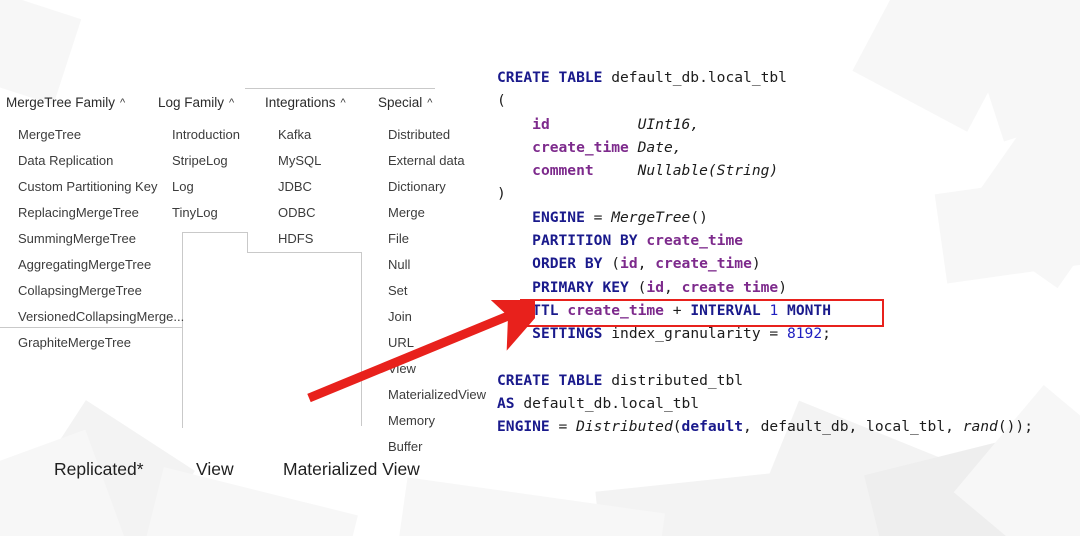 This screenshot has height=536, width=1080. What do you see at coordinates (247, 242) in the screenshot?
I see `panel-border-mid-step` at bounding box center [247, 242].